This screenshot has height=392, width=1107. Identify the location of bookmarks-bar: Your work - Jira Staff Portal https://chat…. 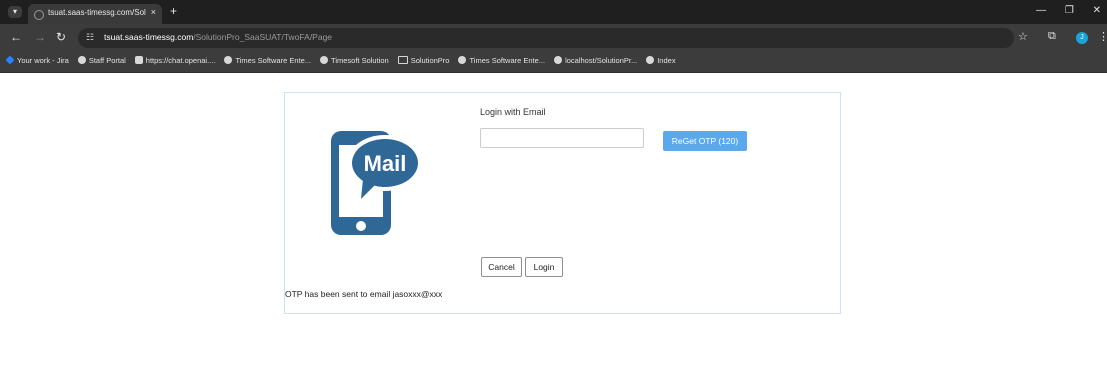
(553, 62).